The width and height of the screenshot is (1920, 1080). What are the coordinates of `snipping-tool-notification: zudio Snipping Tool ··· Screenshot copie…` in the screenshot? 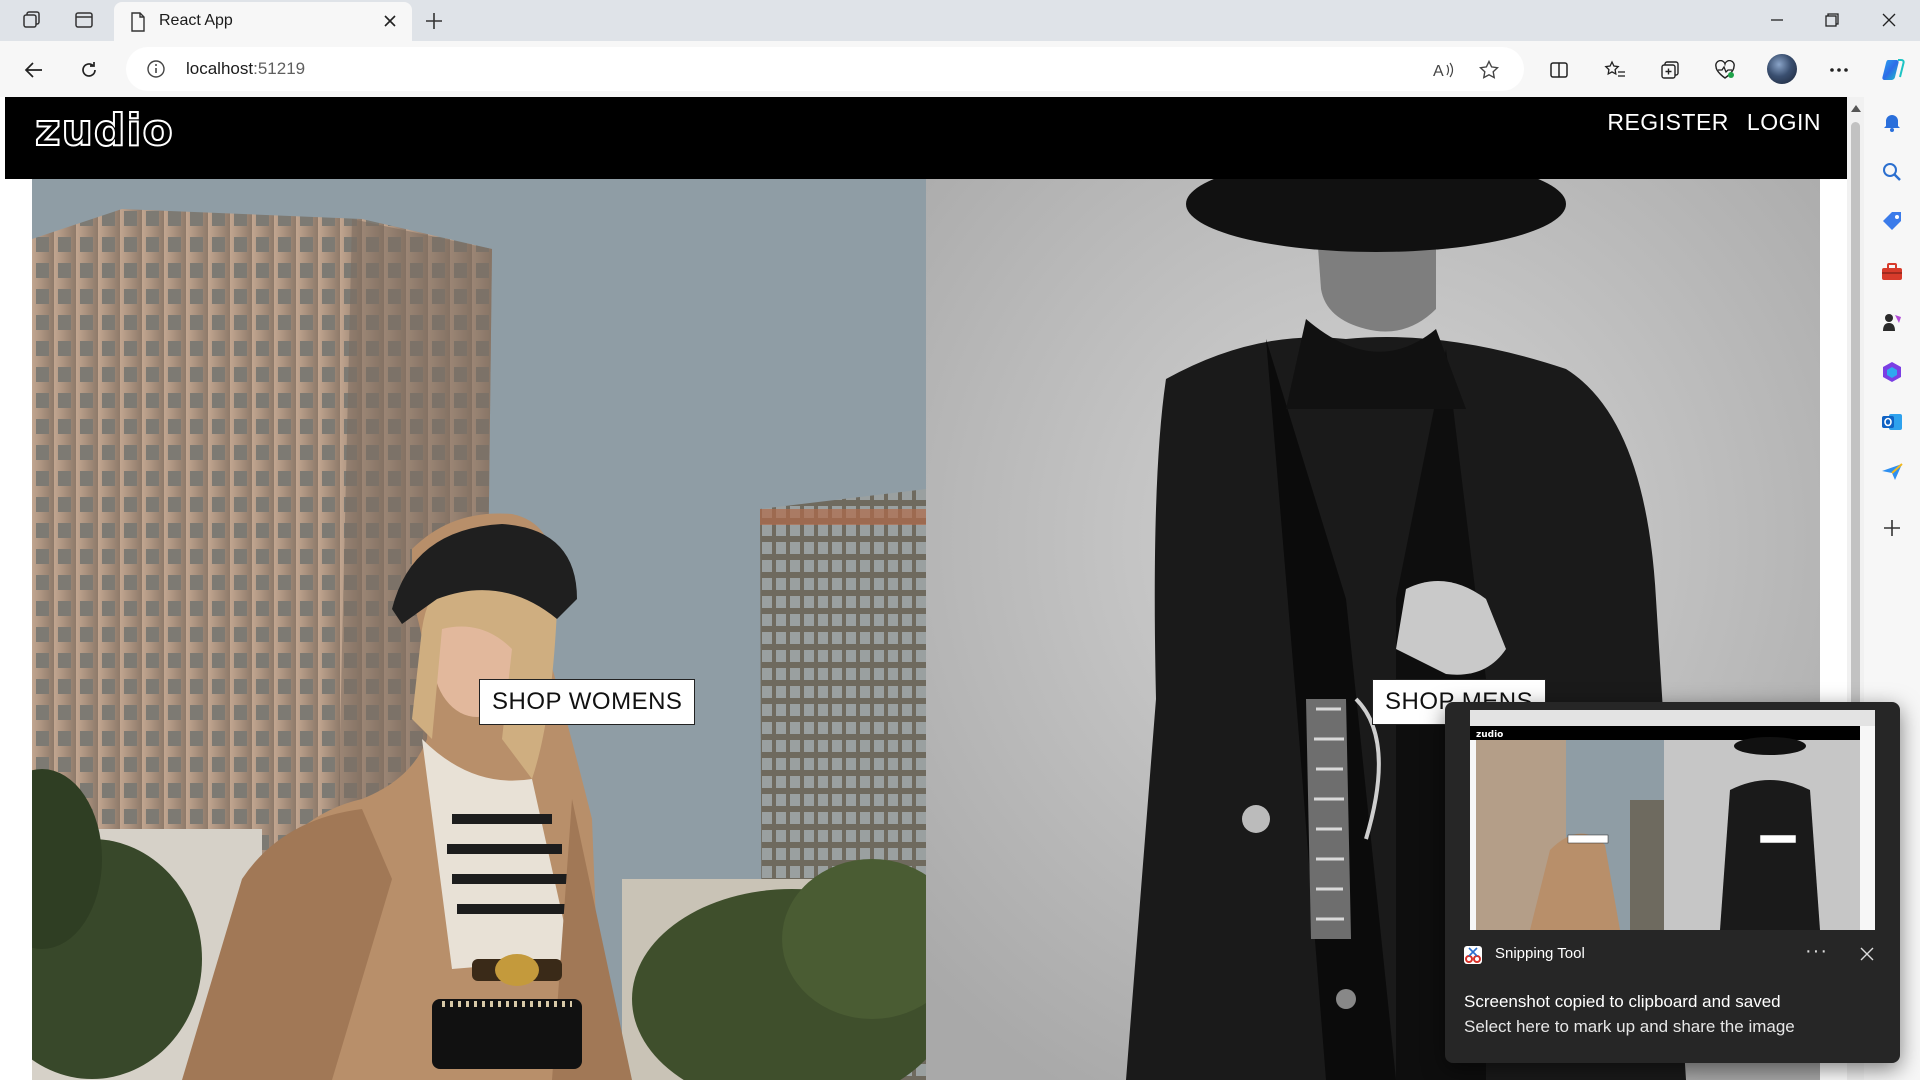 It's located at (1672, 882).